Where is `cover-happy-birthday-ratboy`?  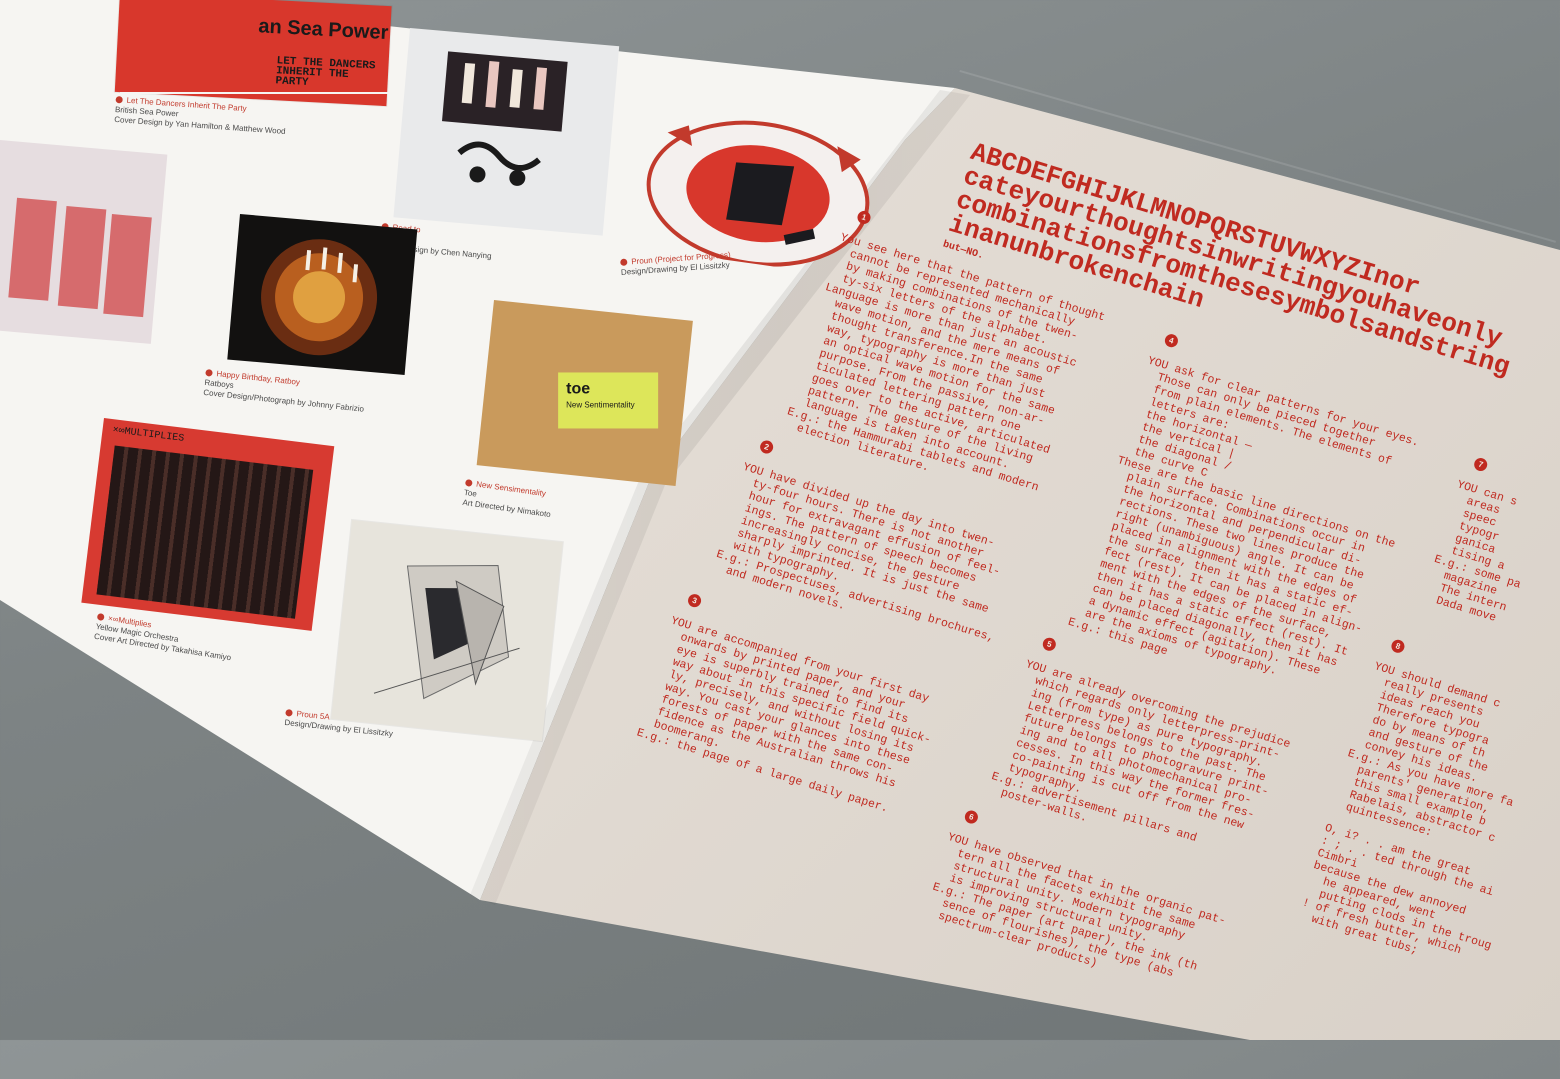
cover-happy-birthday-ratboy is located at coordinates (322, 294).